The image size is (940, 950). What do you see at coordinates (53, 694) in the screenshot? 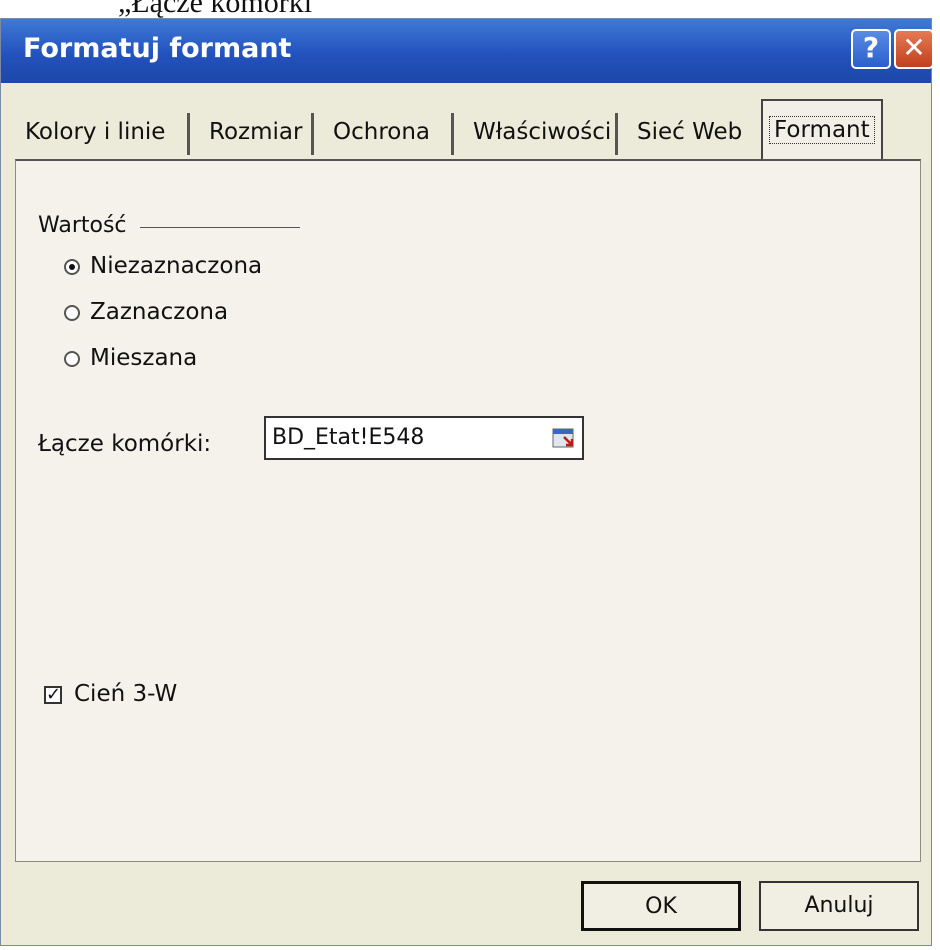
I see `shadow-3d-checkbox: ✓` at bounding box center [53, 694].